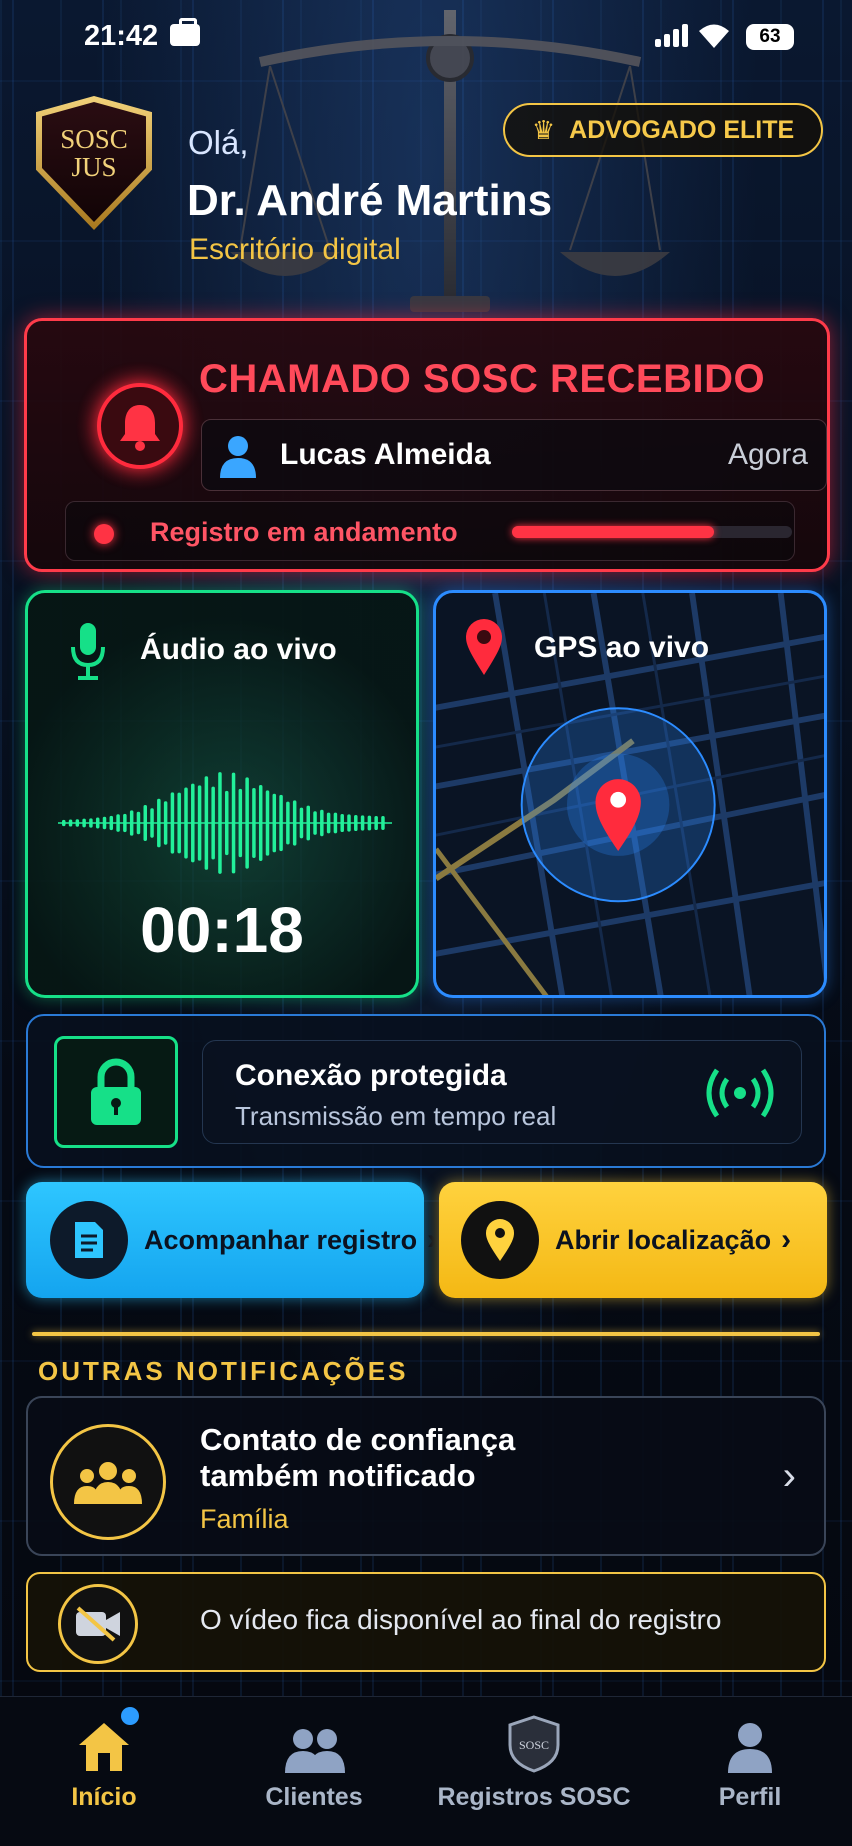  What do you see at coordinates (358, 1439) in the screenshot?
I see `trusted-contact-title-line-1: Contato de confiança` at bounding box center [358, 1439].